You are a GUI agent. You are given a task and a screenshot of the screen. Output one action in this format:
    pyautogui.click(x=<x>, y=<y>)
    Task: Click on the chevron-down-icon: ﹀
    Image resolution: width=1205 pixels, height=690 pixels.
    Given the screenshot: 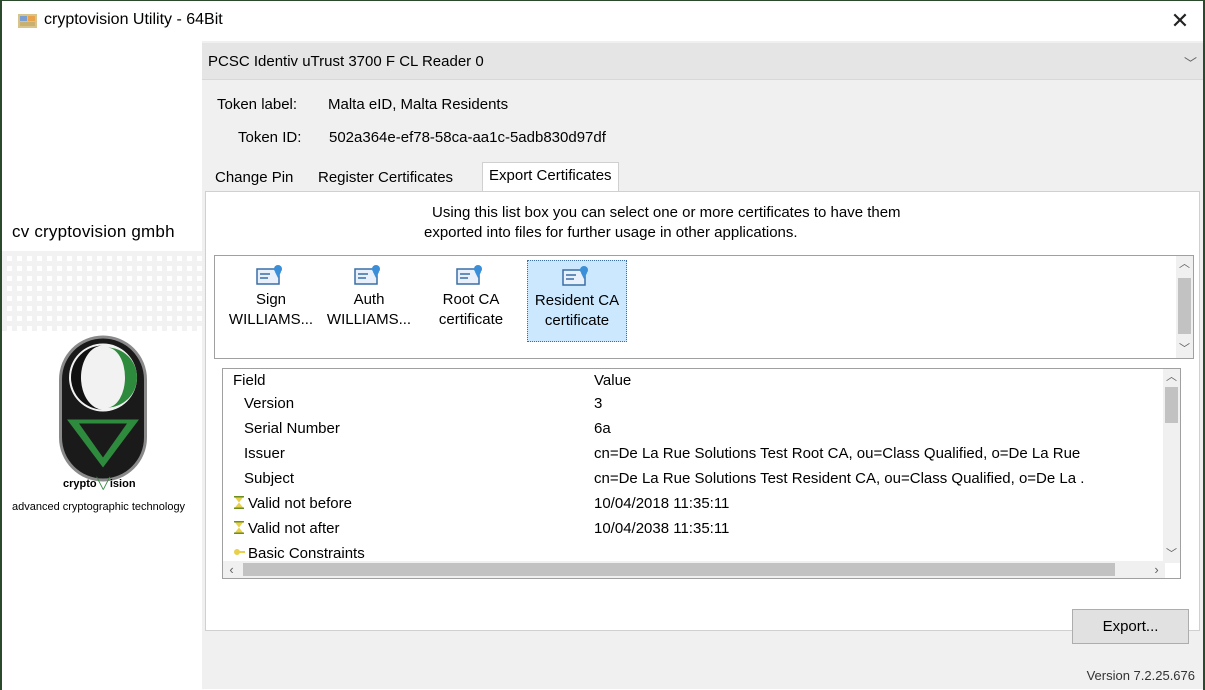 What is the action you would take?
    pyautogui.click(x=1190, y=63)
    